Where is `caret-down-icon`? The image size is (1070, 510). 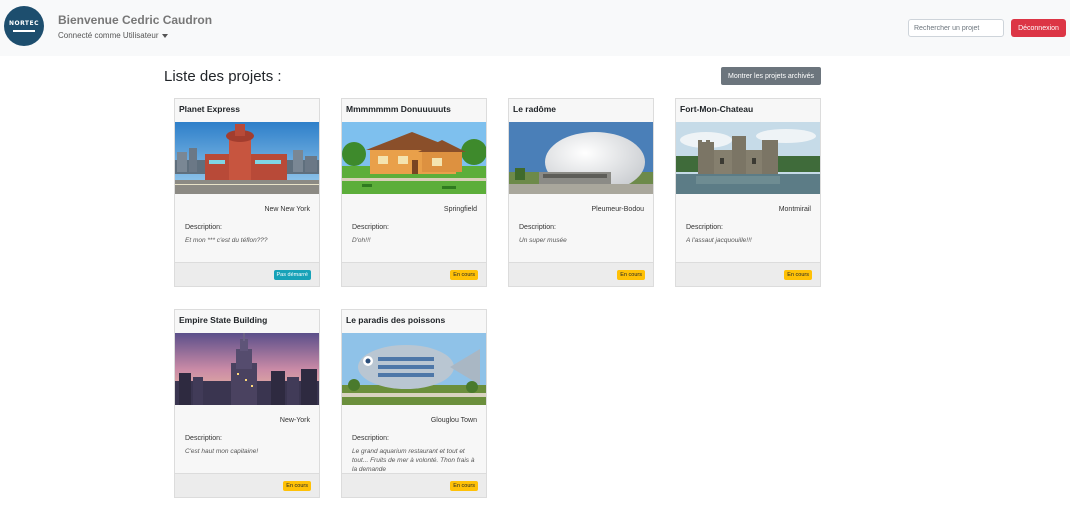
caret-down-icon is located at coordinates (165, 35).